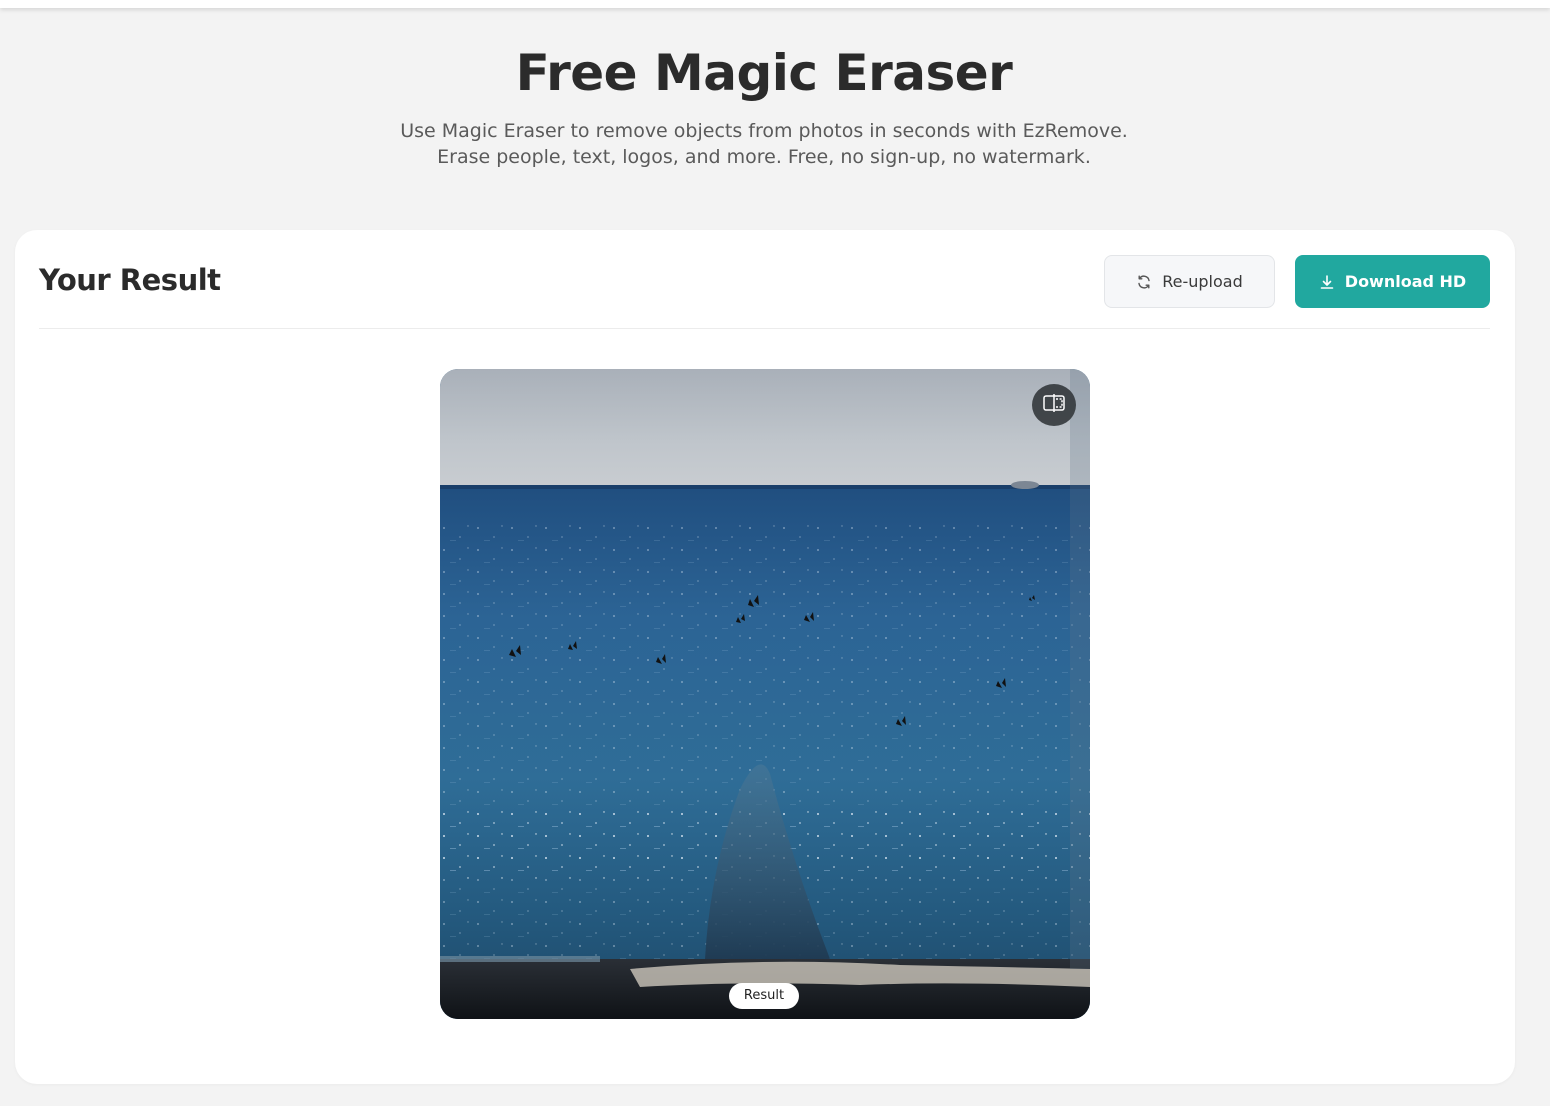 Image resolution: width=1550 pixels, height=1106 pixels. I want to click on download-hd-button: Download HD, so click(1392, 281).